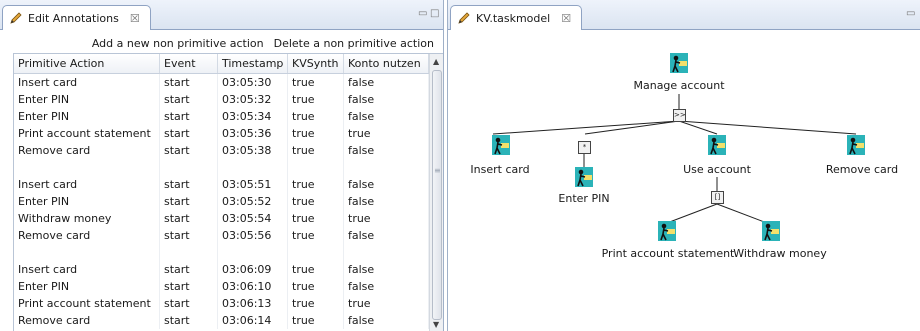  I want to click on table-vertical-scrollbar: ▲ ≡ ▼, so click(436, 192).